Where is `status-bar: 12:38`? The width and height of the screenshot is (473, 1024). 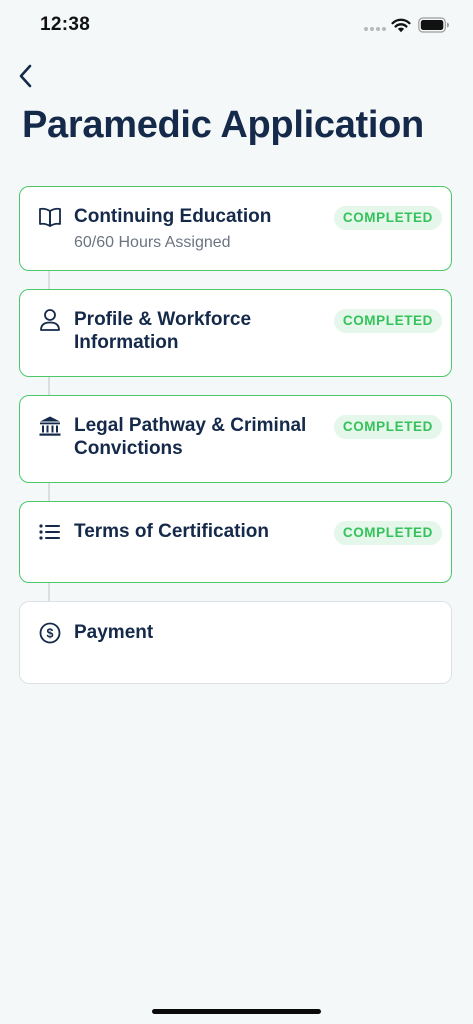
status-bar: 12:38 is located at coordinates (236, 26).